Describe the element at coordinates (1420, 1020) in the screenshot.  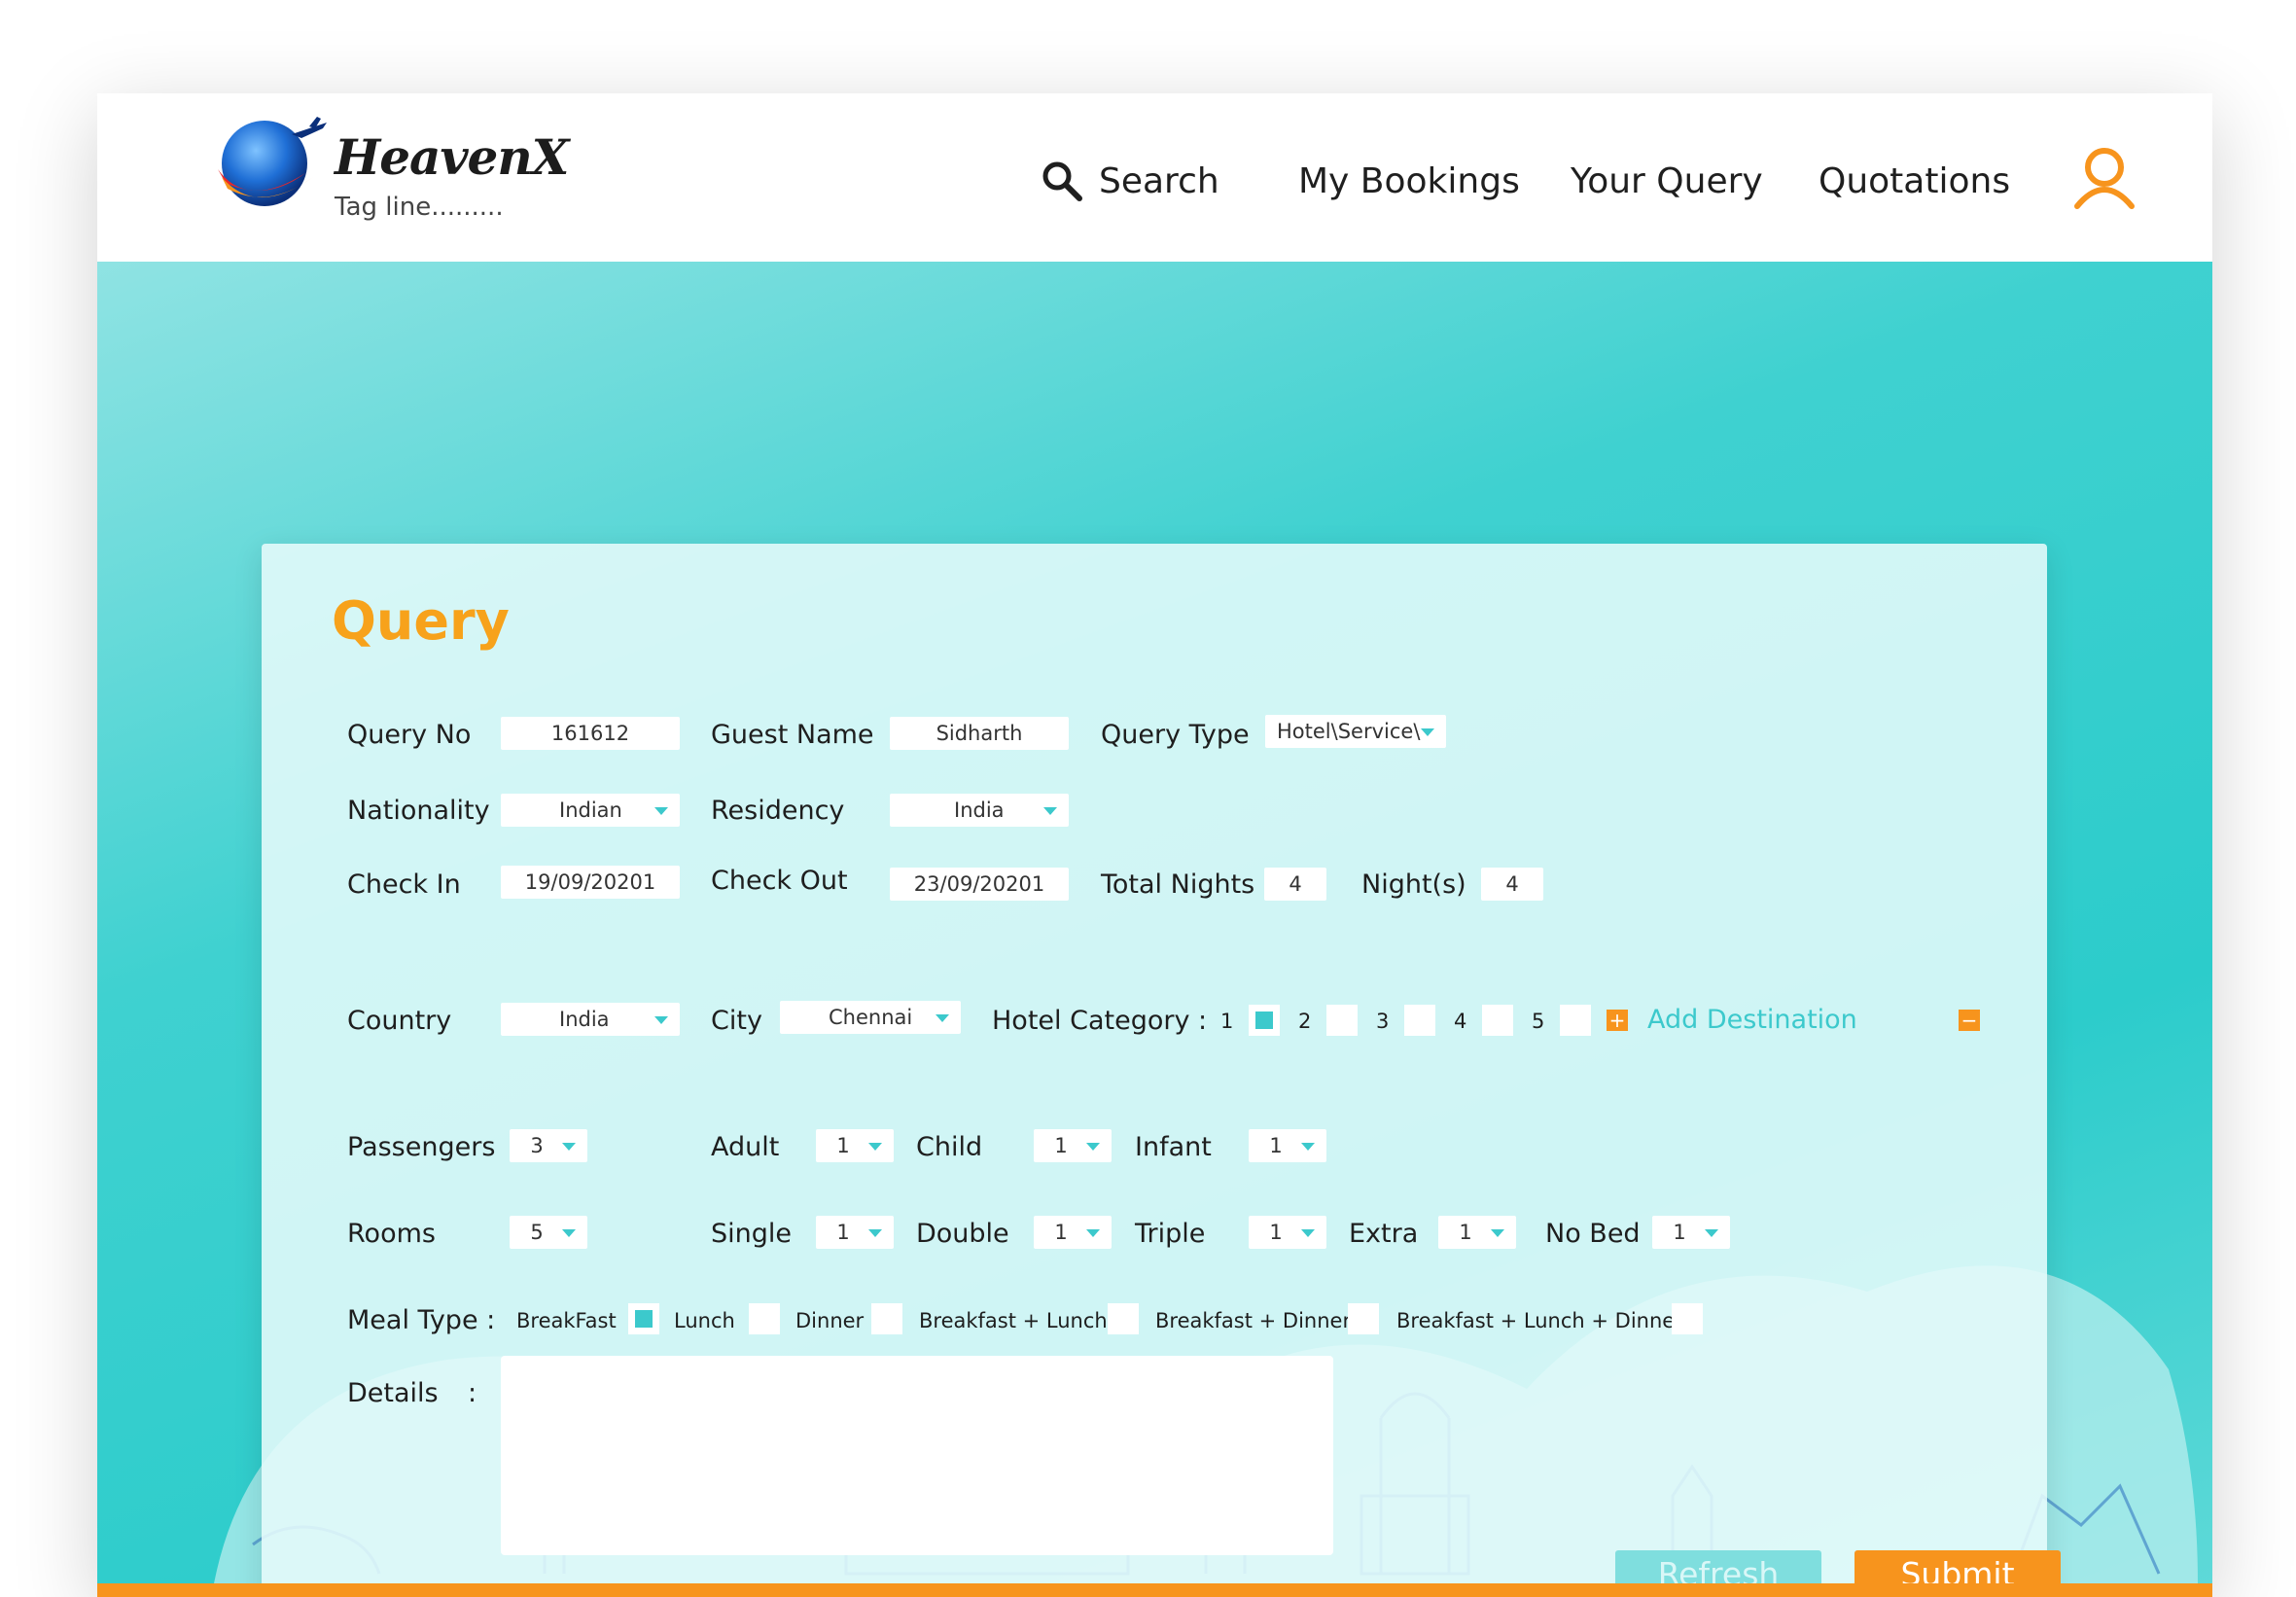
I see `hotel-category-3-checkbox` at that location.